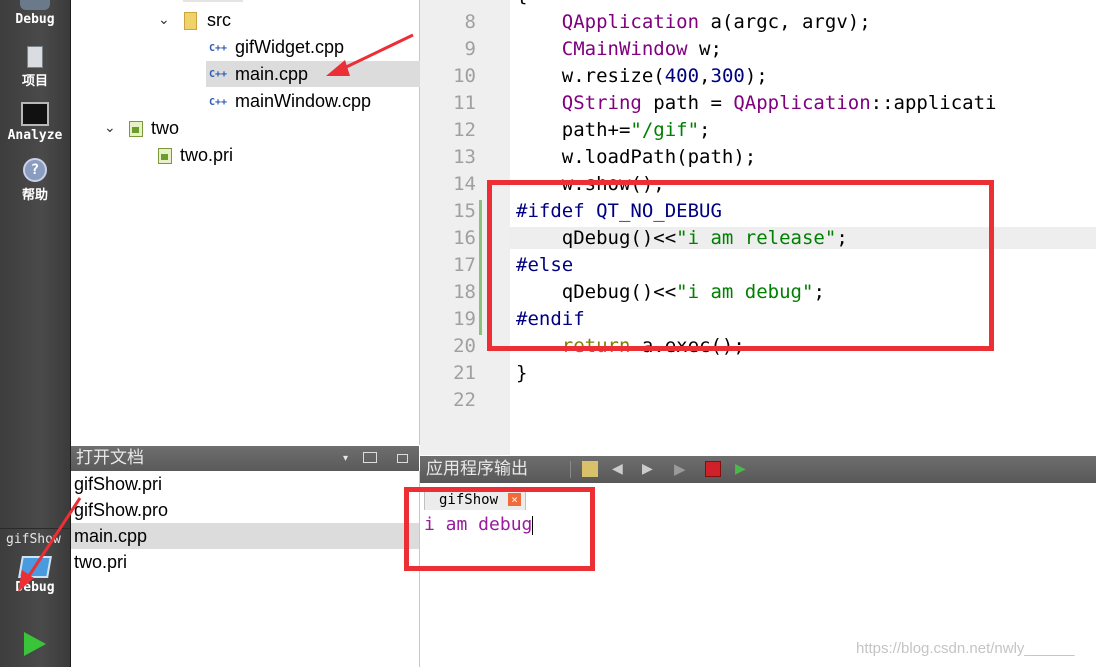  Describe the element at coordinates (35, 333) in the screenshot. I see `mode-selector-bar: Debug 项目 Analyze ? 帮助 gifShow Debug` at that location.